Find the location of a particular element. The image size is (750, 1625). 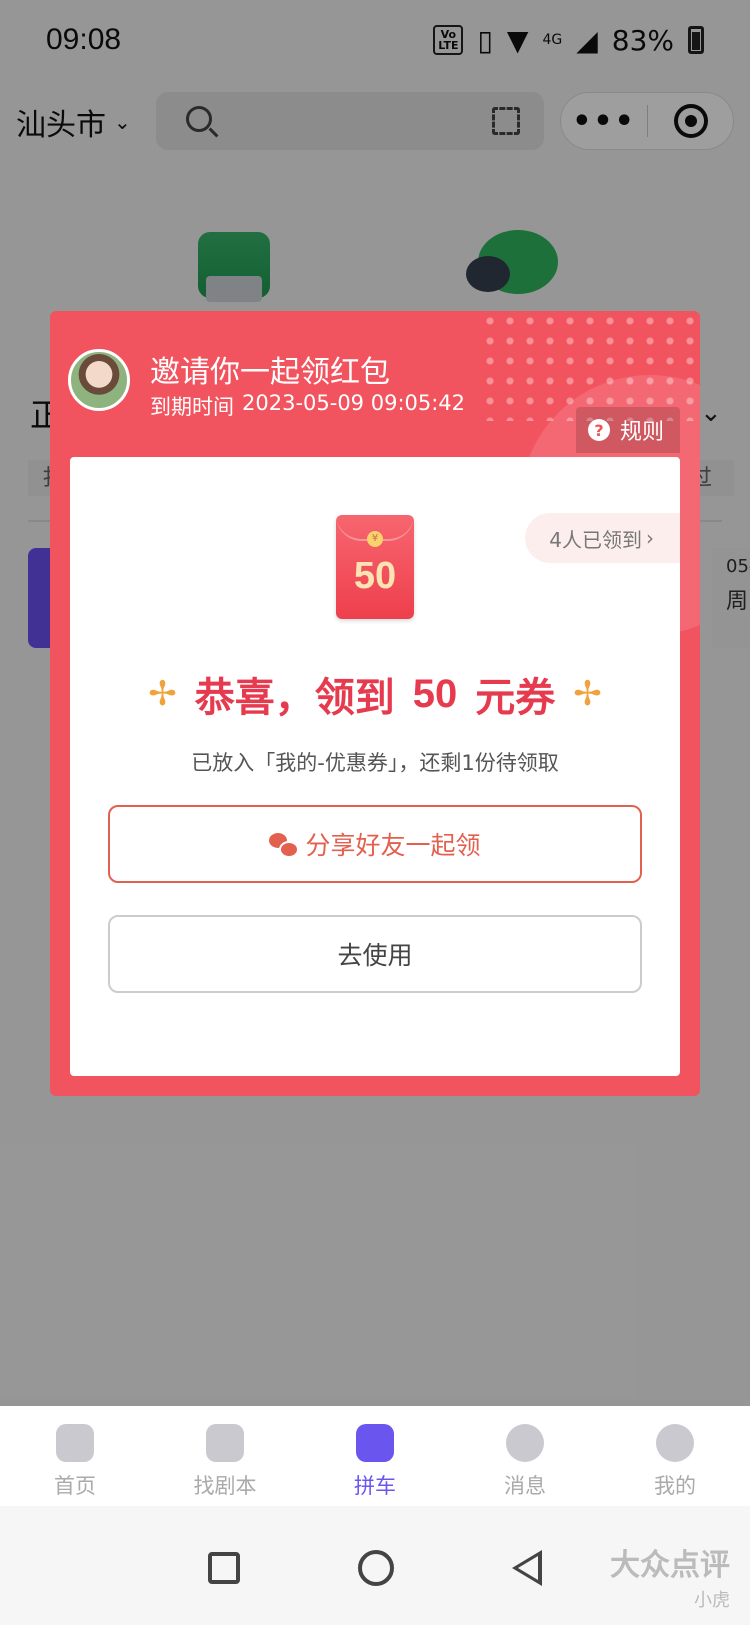

system-nav-bar: 大众点评 小虎 is located at coordinates (375, 1565).